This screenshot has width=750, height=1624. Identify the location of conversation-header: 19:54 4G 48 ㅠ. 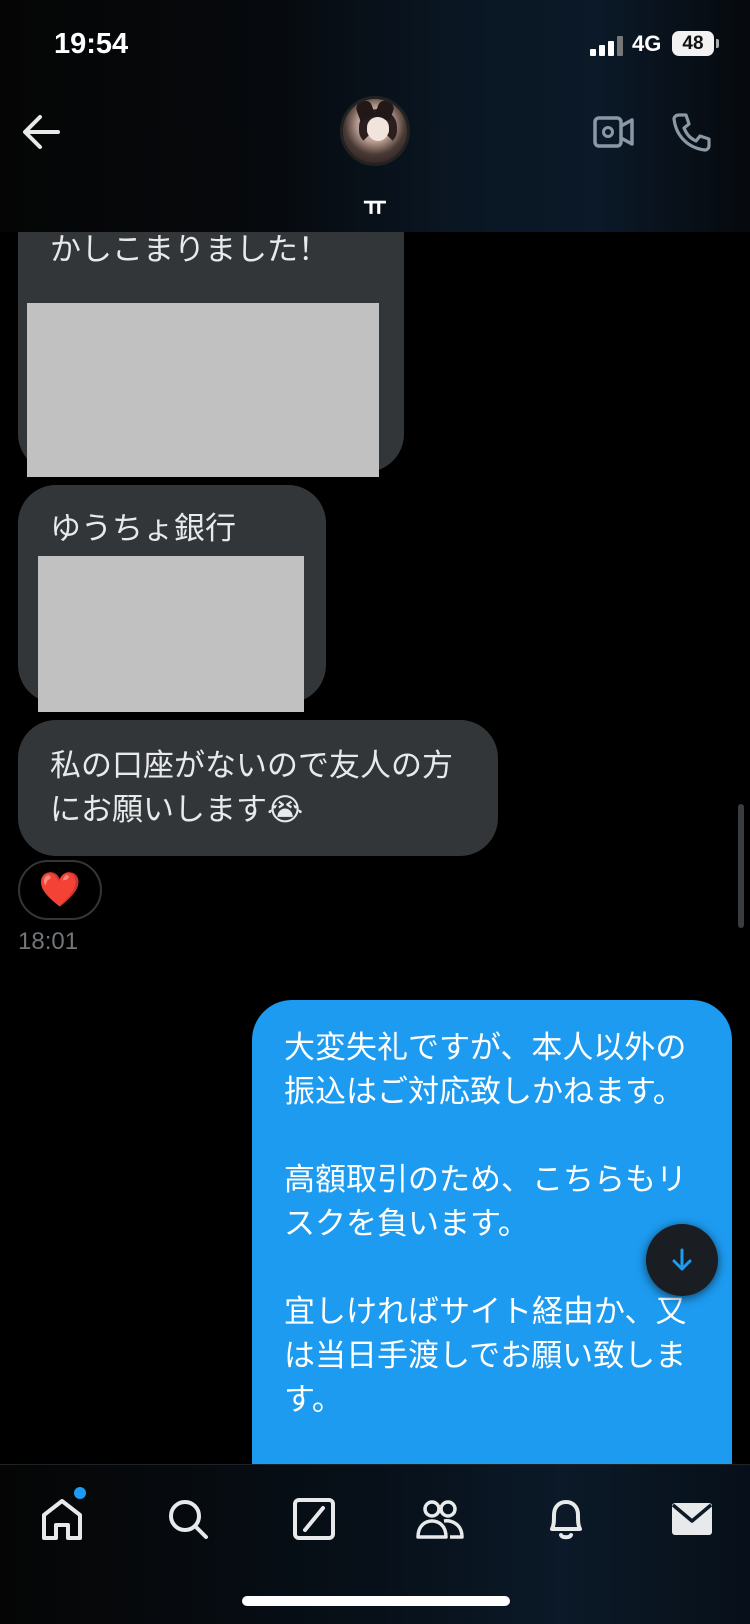
(375, 116).